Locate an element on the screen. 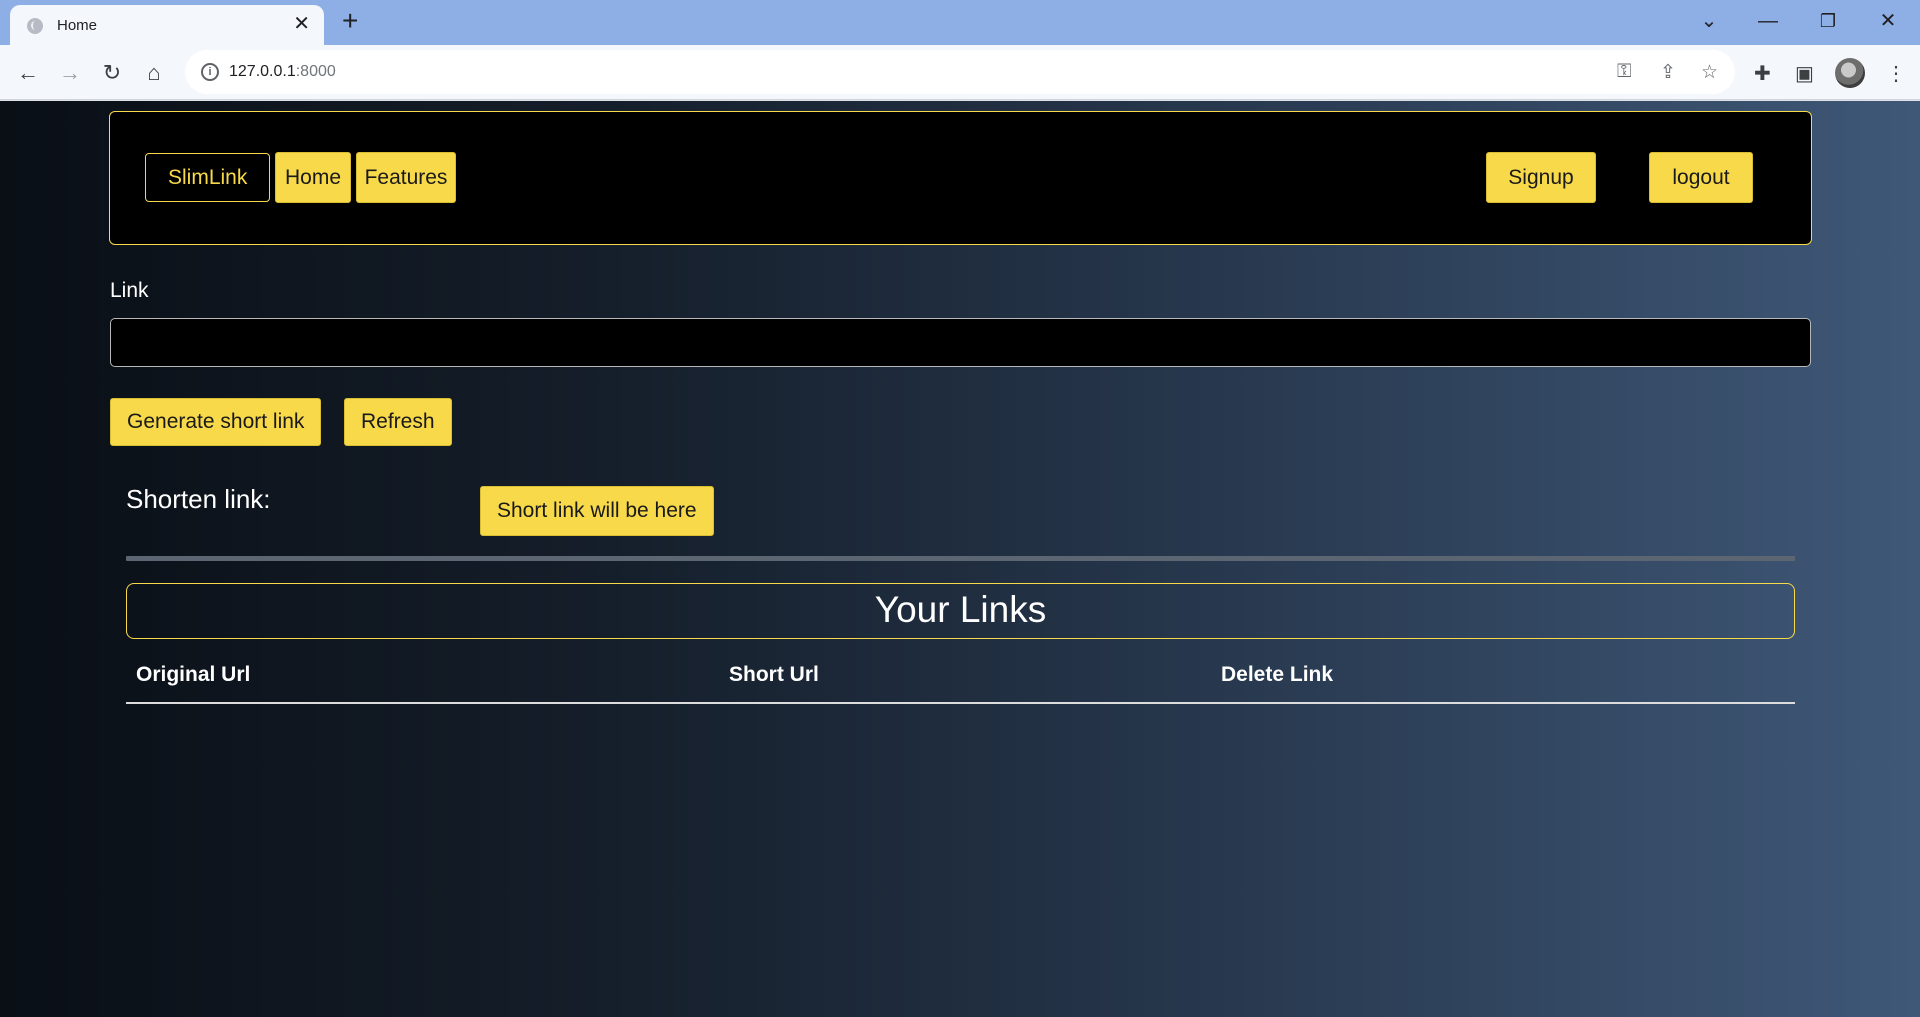  profile-avatar is located at coordinates (1850, 73).